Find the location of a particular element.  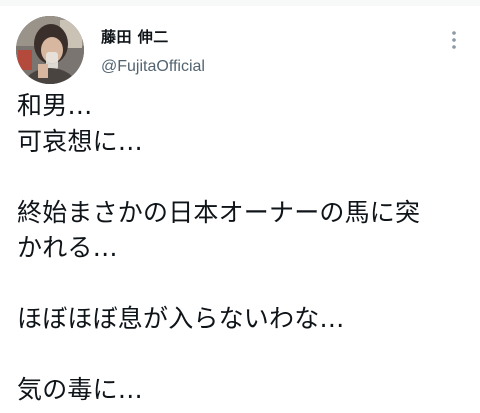

top-edge is located at coordinates (240, 3).